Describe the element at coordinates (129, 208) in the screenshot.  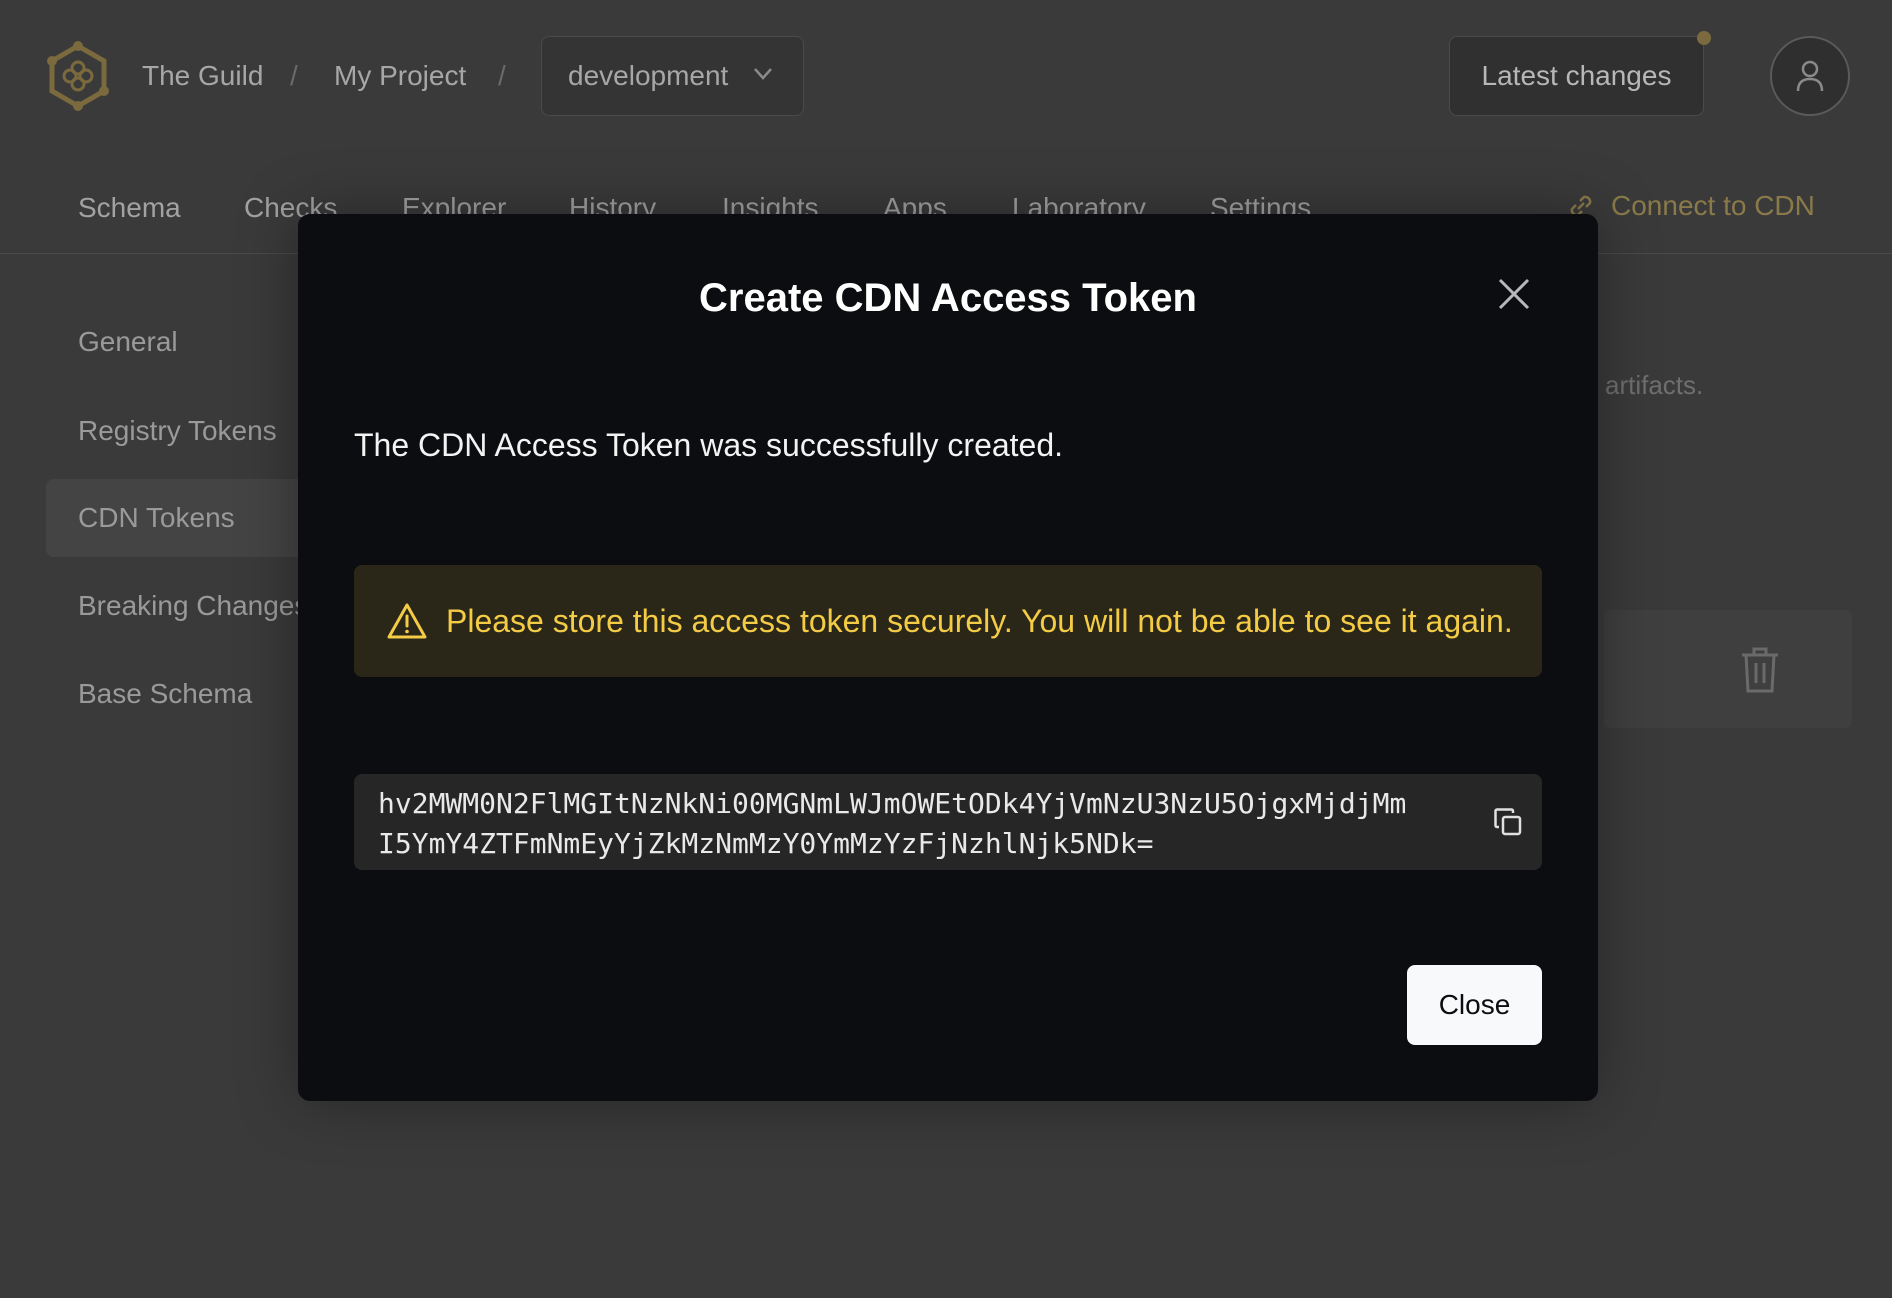
I see `tab-schema: Schema` at that location.